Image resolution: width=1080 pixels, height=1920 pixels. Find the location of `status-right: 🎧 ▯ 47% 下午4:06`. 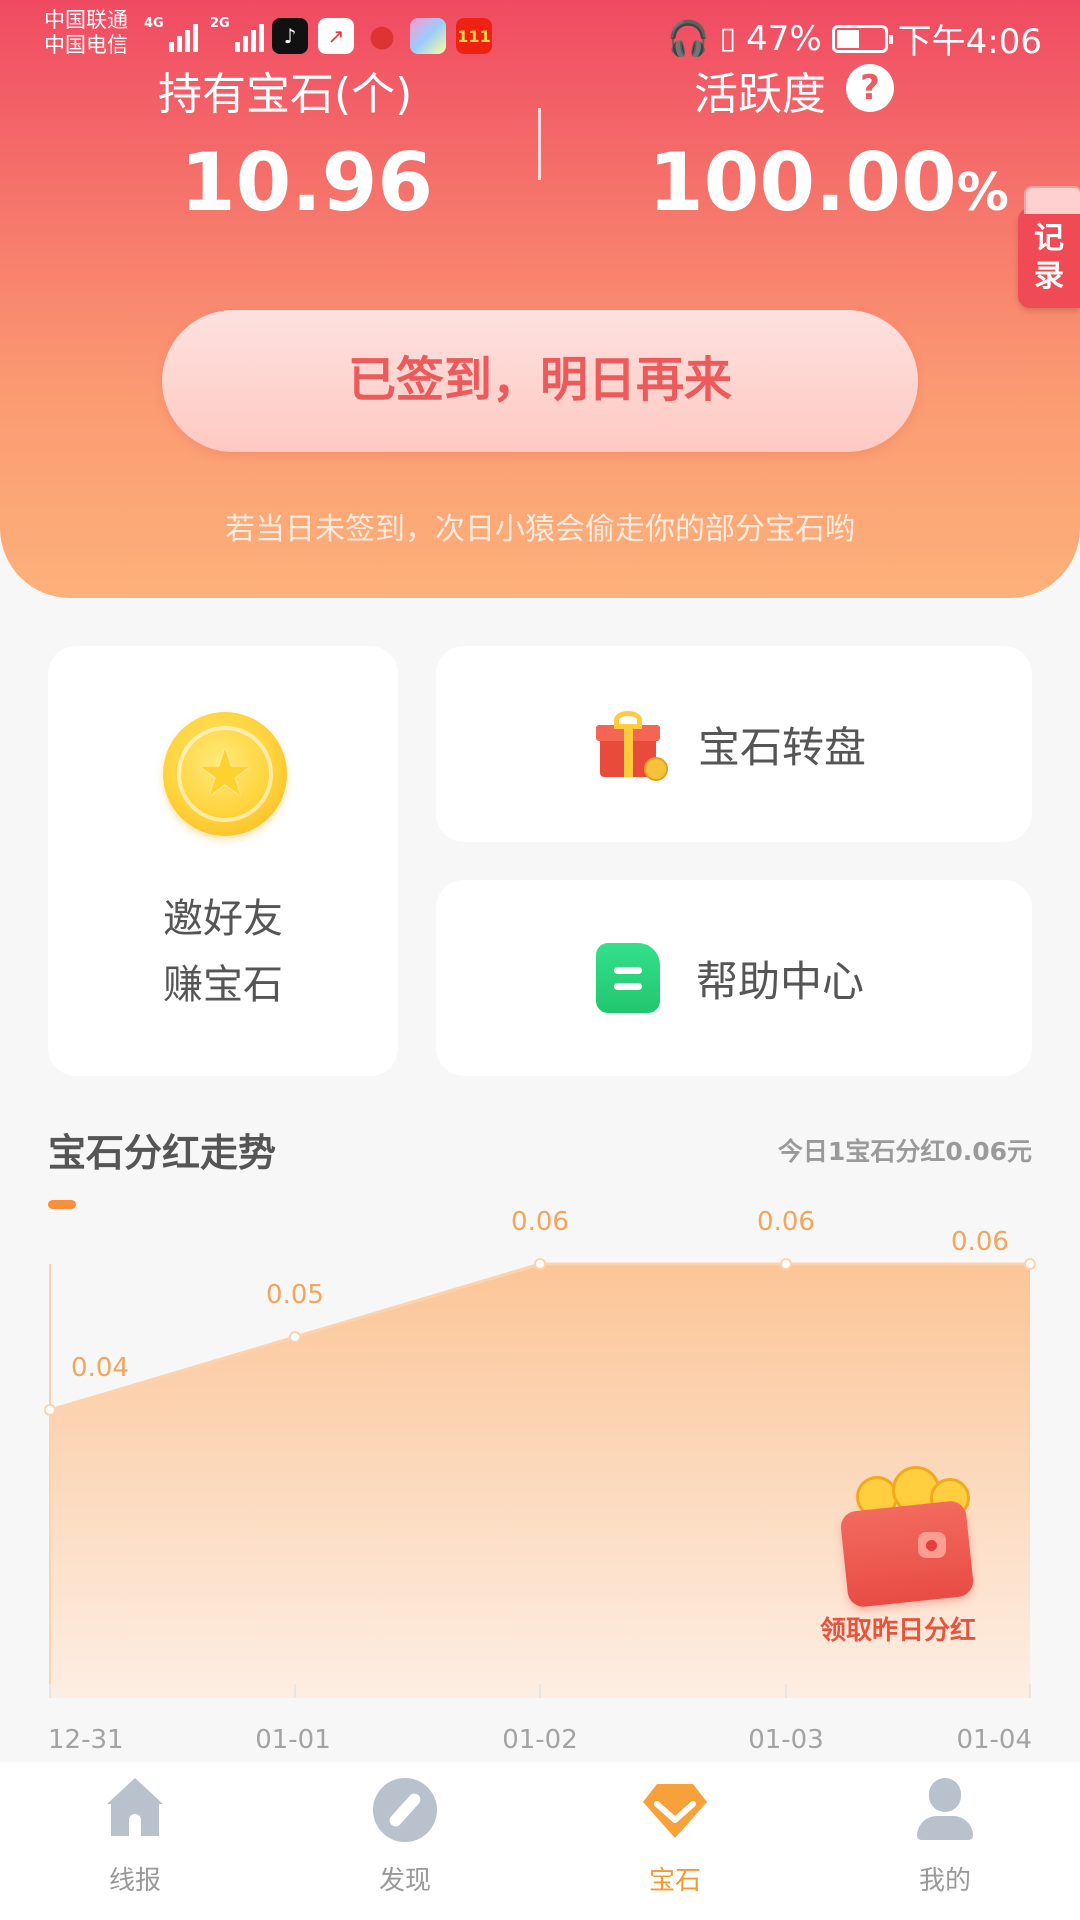

status-right: 🎧 ▯ 47% 下午4:06 is located at coordinates (854, 38).